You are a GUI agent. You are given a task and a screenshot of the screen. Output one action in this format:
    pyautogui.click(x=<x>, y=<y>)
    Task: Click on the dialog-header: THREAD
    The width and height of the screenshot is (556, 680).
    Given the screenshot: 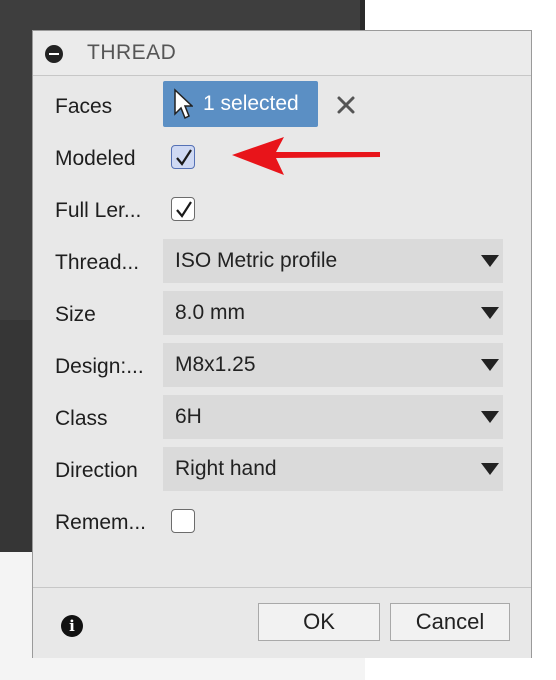 What is the action you would take?
    pyautogui.click(x=282, y=53)
    